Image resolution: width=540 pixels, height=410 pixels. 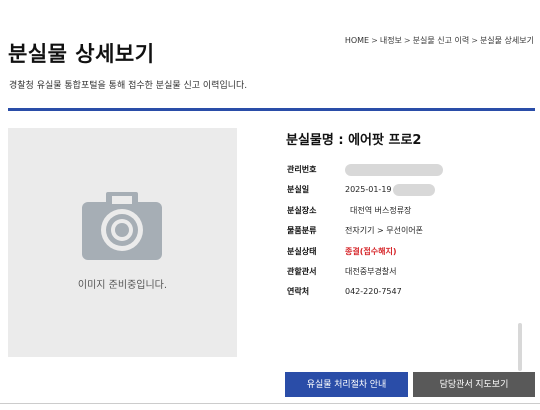 What do you see at coordinates (302, 271) in the screenshot?
I see `info-label: 관할관서` at bounding box center [302, 271].